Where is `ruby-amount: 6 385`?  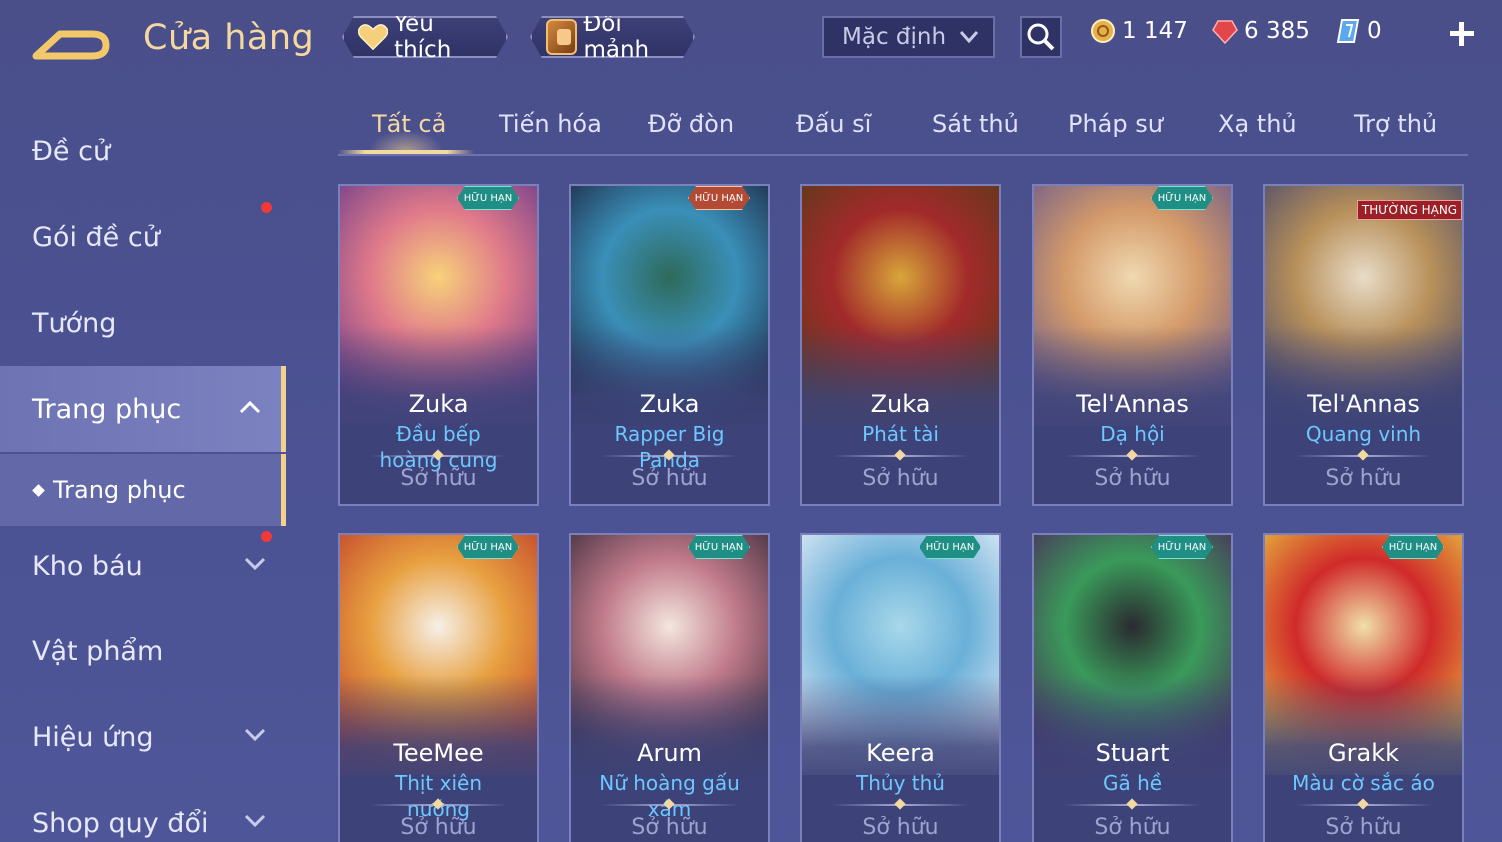
ruby-amount: 6 385 is located at coordinates (1277, 31).